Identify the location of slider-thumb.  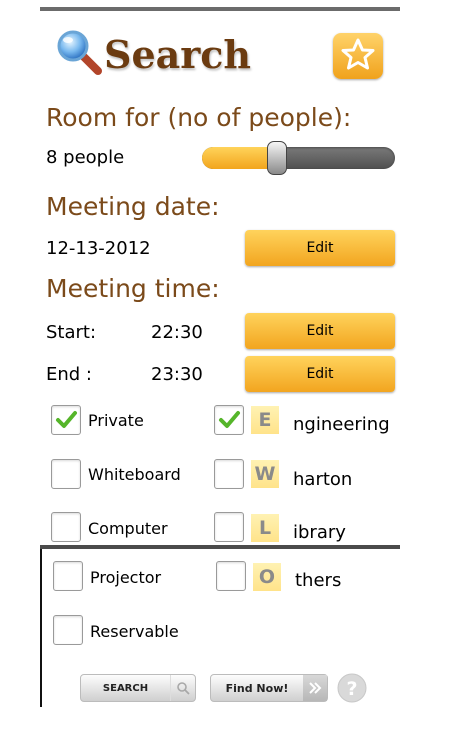
(277, 158).